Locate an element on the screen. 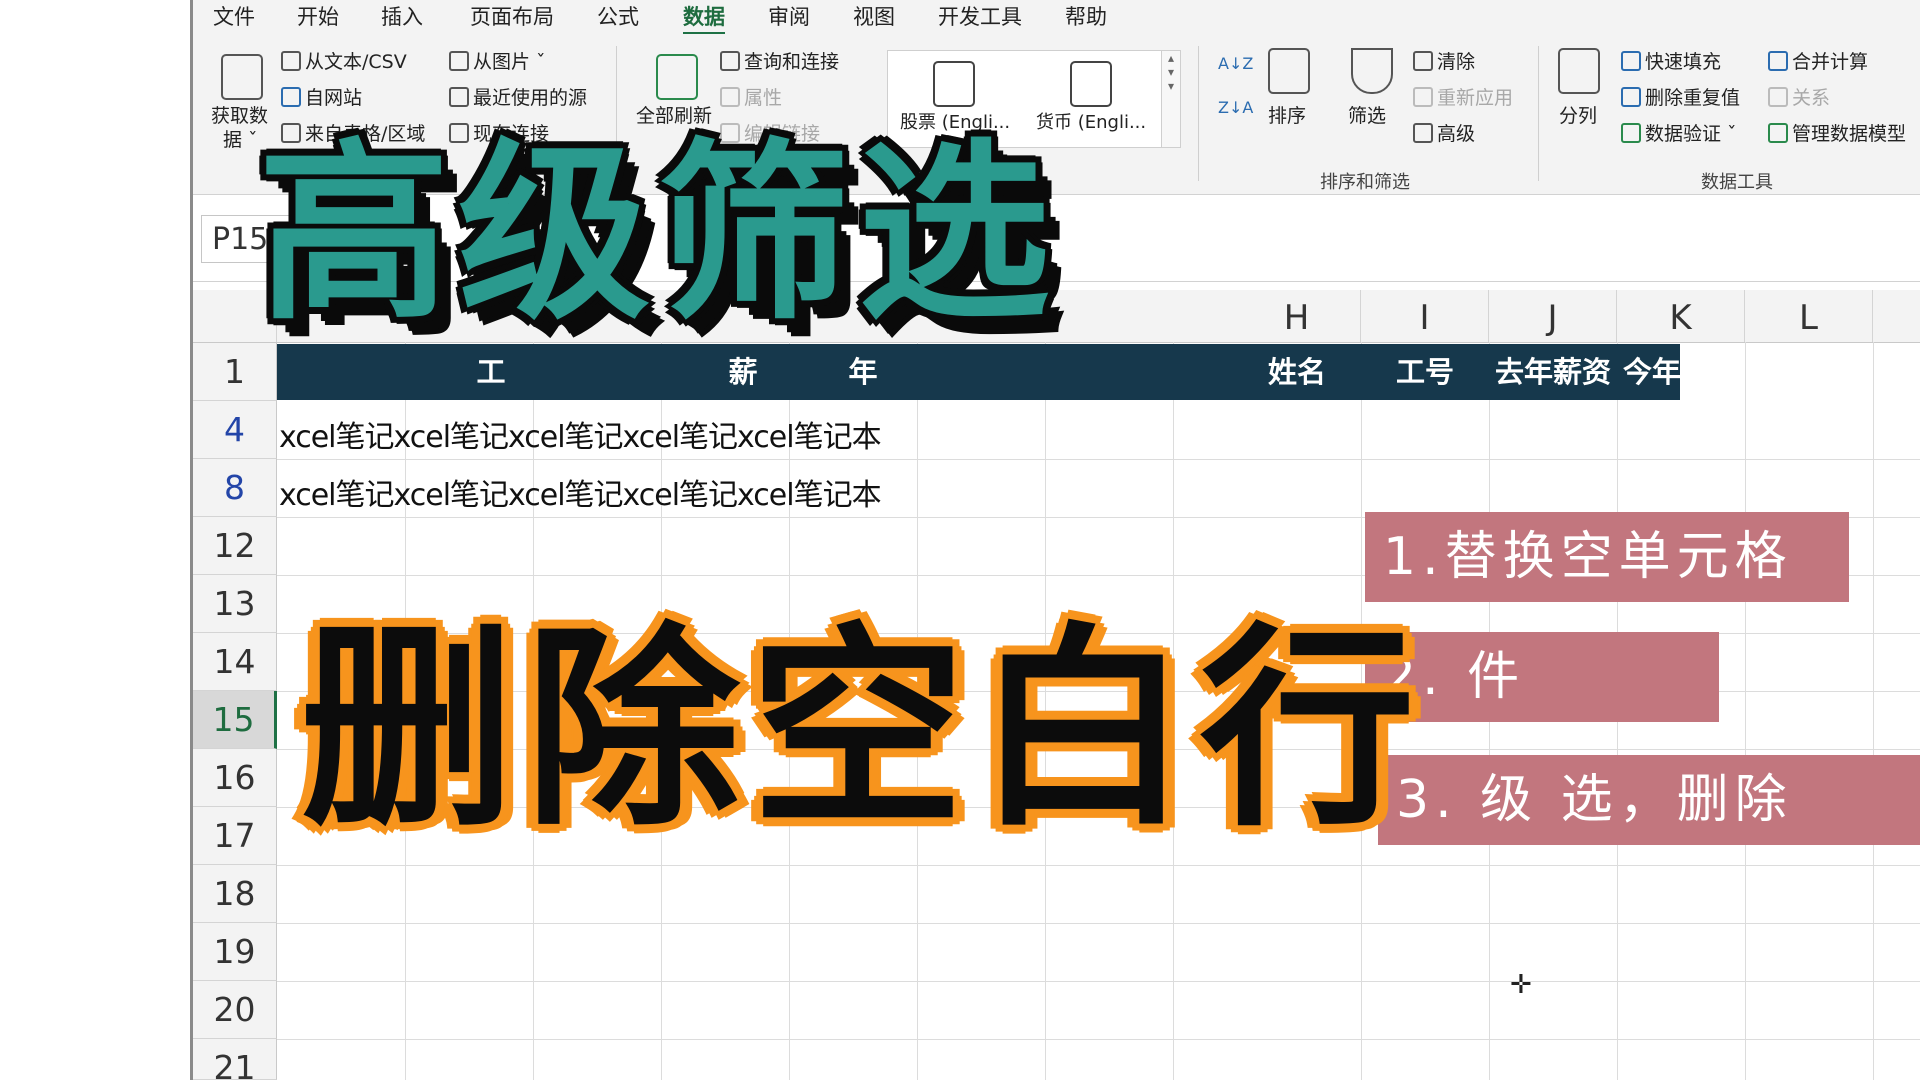  consolidate-button: 合并计算 is located at coordinates (1818, 62).